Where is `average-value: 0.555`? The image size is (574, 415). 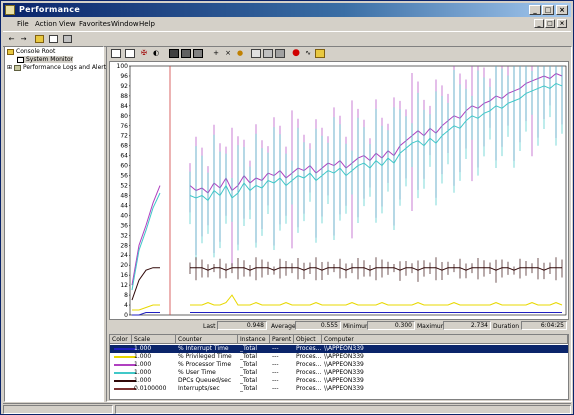
average-value: 0.555 is located at coordinates (318, 325).